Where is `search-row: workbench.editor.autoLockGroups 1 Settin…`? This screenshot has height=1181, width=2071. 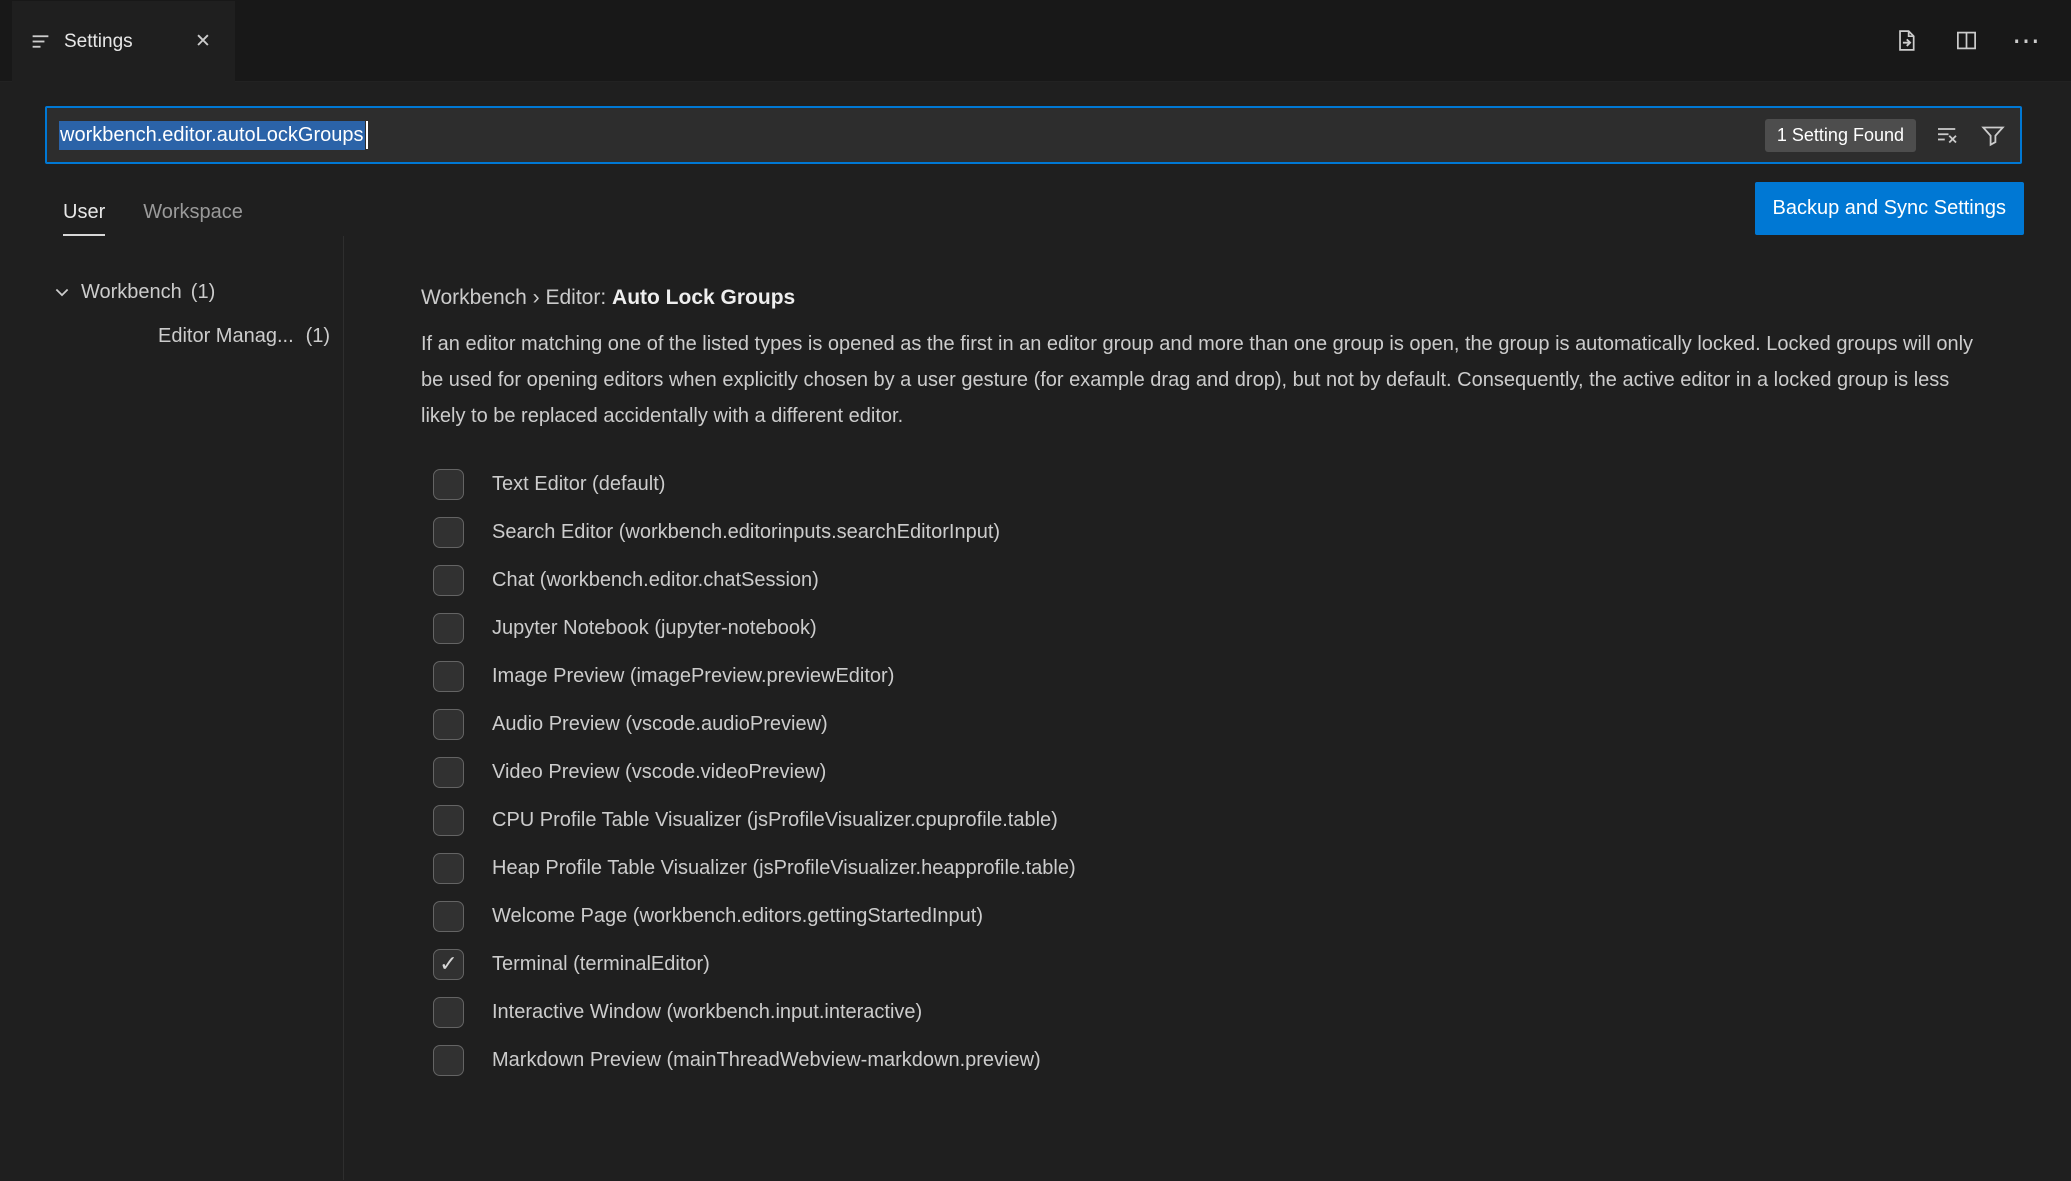
search-row: workbench.editor.autoLockGroups 1 Settin… is located at coordinates (1035, 123).